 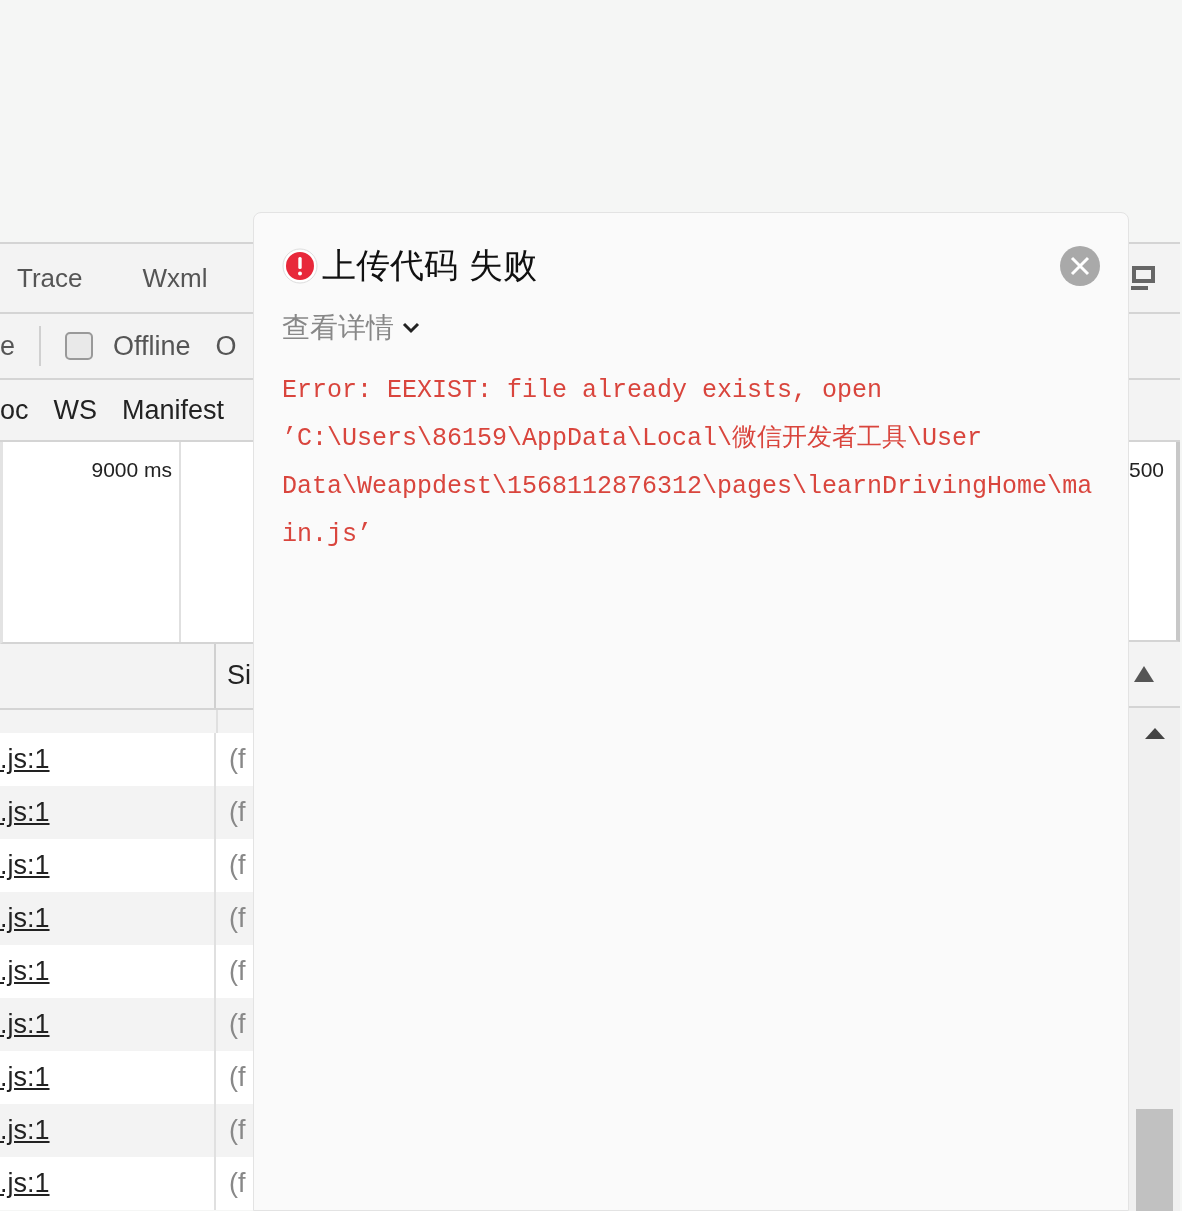 I want to click on error-icon, so click(x=300, y=266).